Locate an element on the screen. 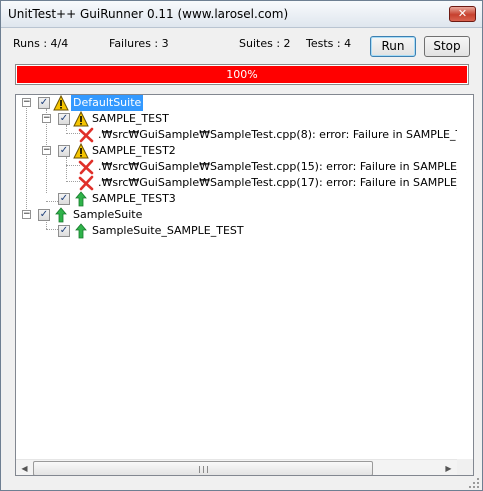 The height and width of the screenshot is (491, 483). suites-count: Suites : 2 is located at coordinates (265, 43).